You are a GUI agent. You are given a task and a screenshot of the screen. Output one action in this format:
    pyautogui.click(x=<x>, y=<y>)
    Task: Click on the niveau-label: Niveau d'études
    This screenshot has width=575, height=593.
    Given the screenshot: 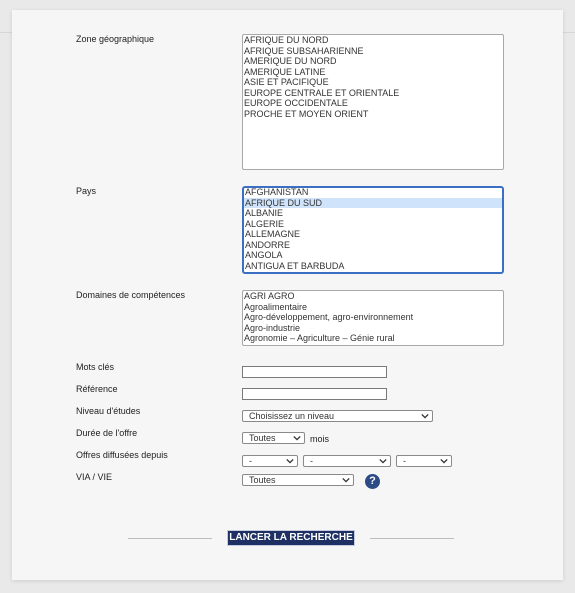 What is the action you would take?
    pyautogui.click(x=108, y=411)
    